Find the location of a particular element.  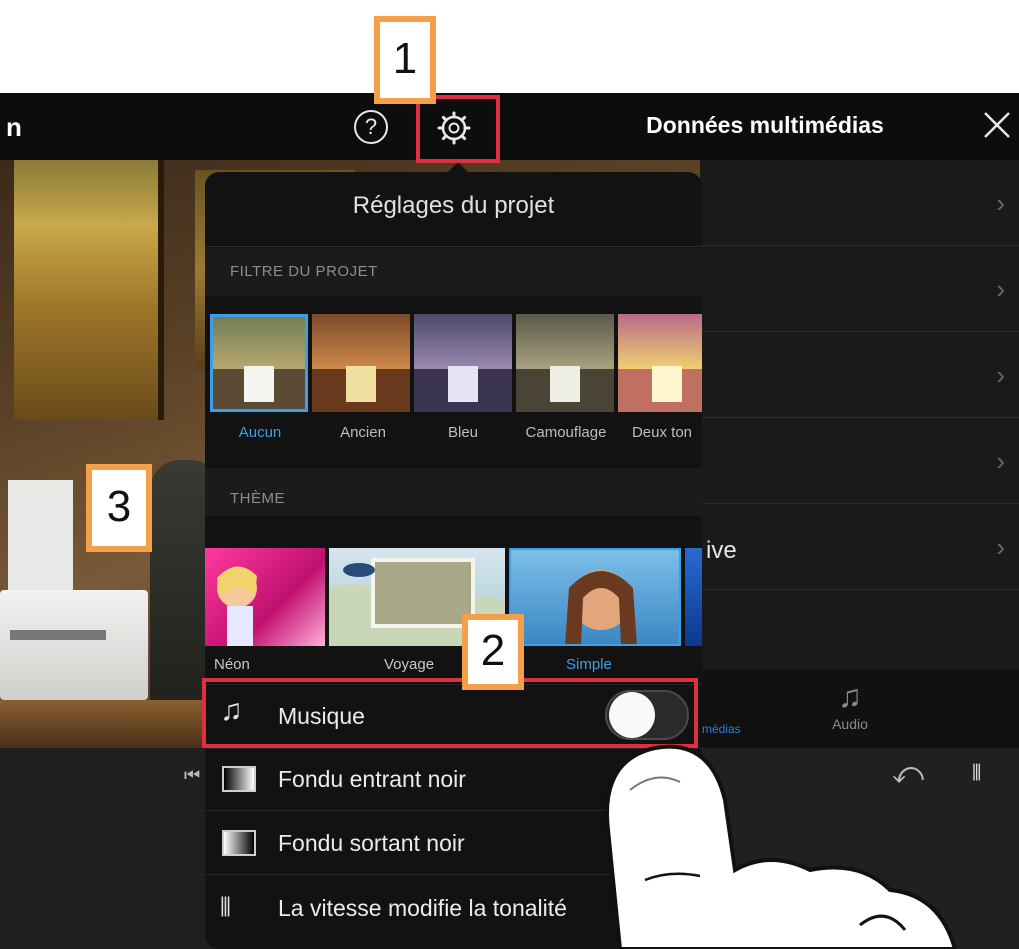

theme-thumb-next is located at coordinates (693, 597).